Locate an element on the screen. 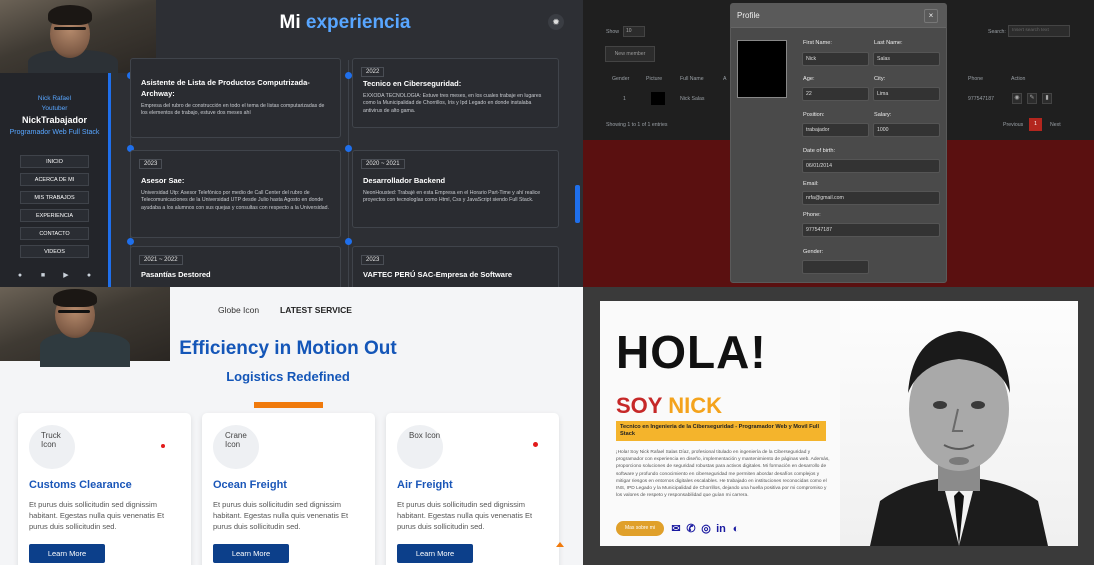  menu-contacto: CONTACTO is located at coordinates (54, 233).